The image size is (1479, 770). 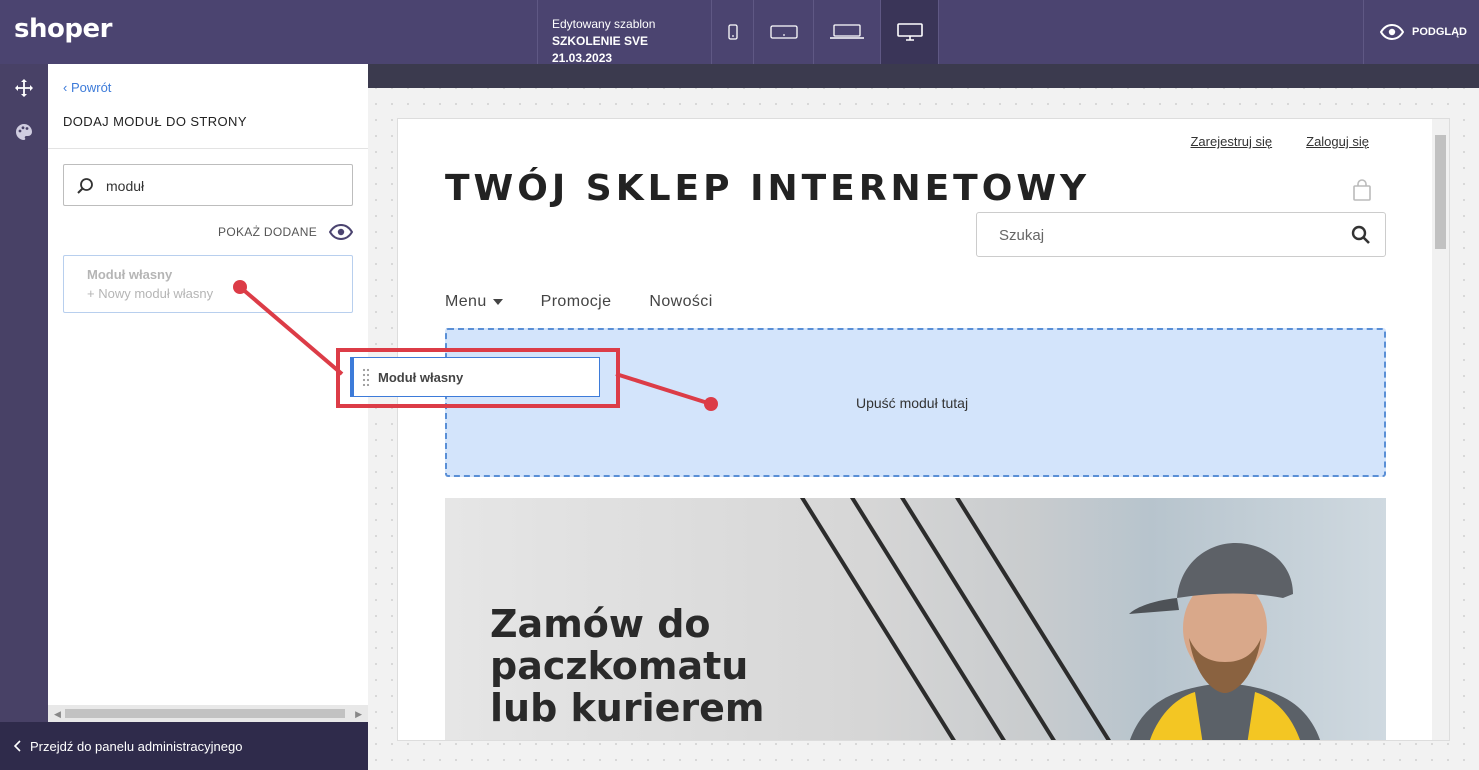 I want to click on divider, so click(x=208, y=148).